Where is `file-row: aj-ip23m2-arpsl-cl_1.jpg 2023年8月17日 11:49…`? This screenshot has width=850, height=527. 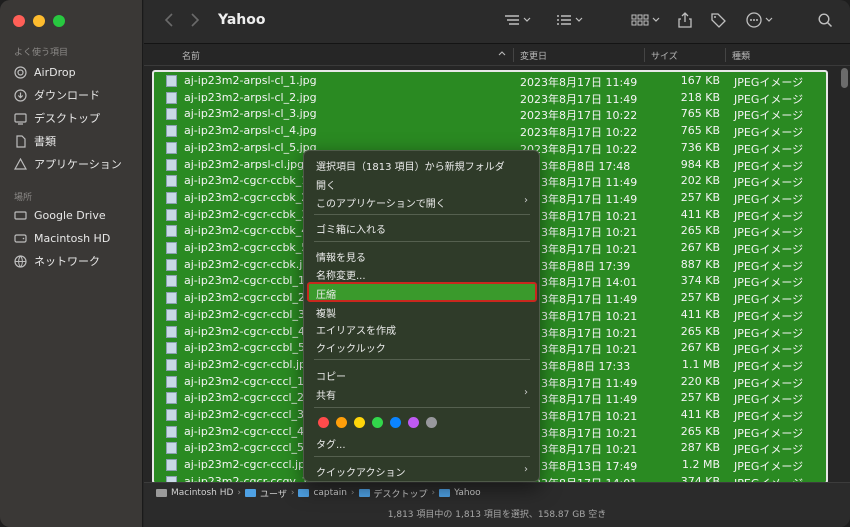
file-row: aj-ip23m2-arpsl-cl_1.jpg 2023年8月17日 11:49… is located at coordinates (490, 81).